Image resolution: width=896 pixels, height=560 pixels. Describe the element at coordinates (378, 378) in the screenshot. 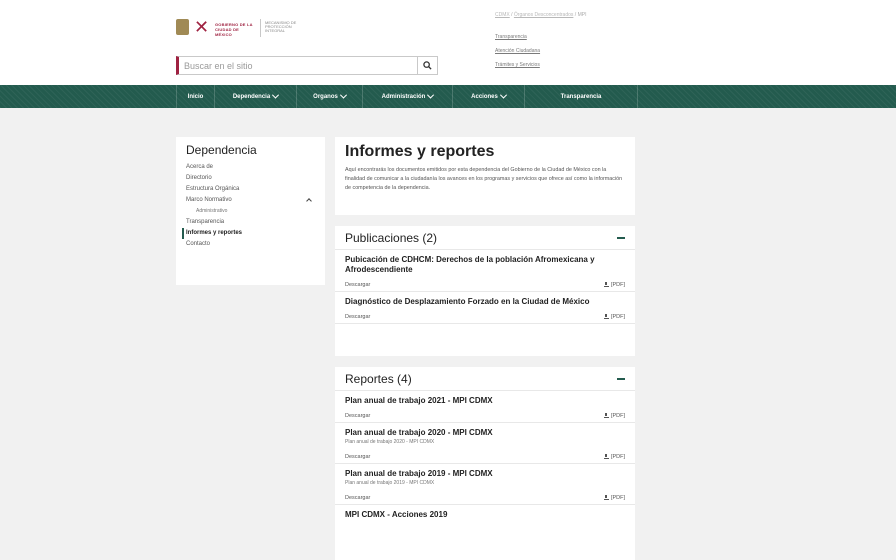

I see `section-title: Reportes (4)` at that location.